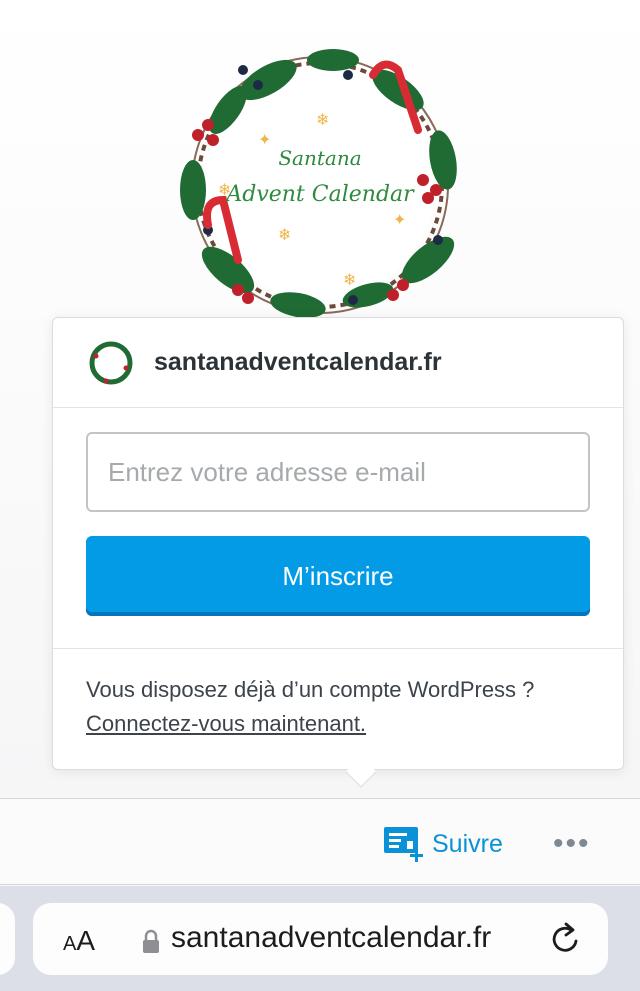 The height and width of the screenshot is (991, 640). I want to click on browser-toolbar: AA santanadventcalendar.fr, so click(320, 938).